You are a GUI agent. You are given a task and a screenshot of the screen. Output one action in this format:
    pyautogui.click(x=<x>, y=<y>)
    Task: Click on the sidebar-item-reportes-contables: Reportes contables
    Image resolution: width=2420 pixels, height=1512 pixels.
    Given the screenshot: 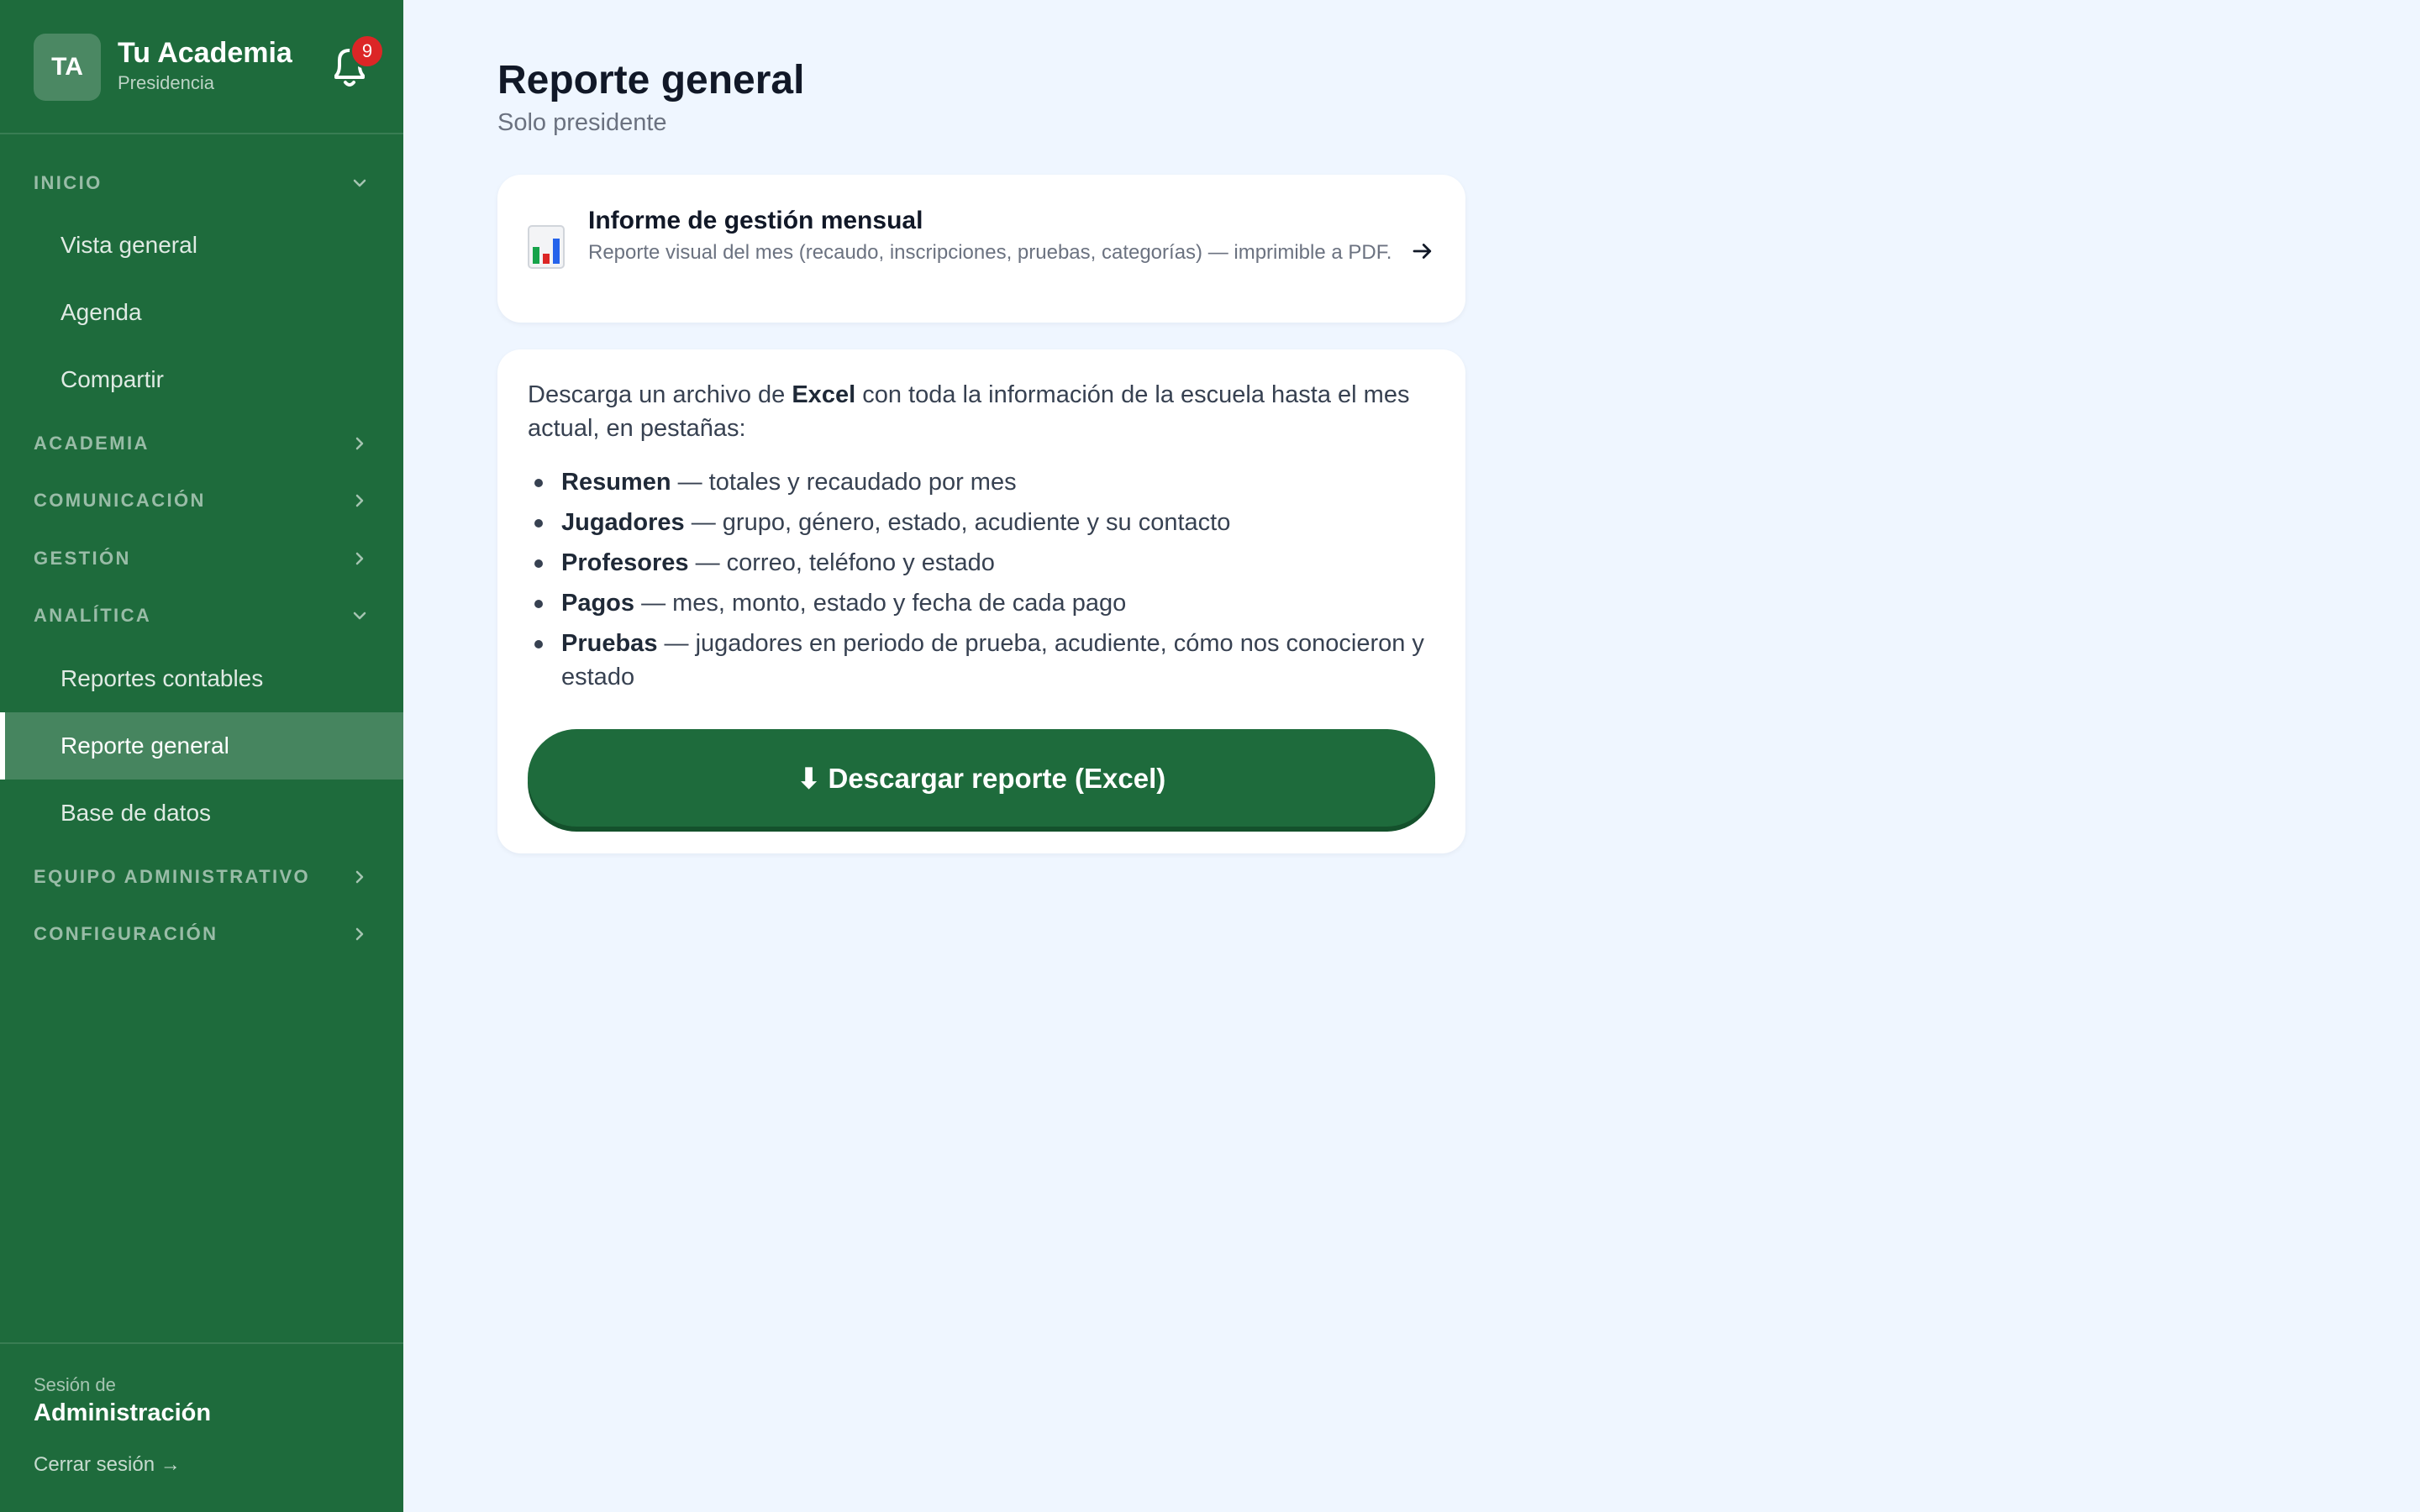 What is the action you would take?
    pyautogui.click(x=202, y=678)
    